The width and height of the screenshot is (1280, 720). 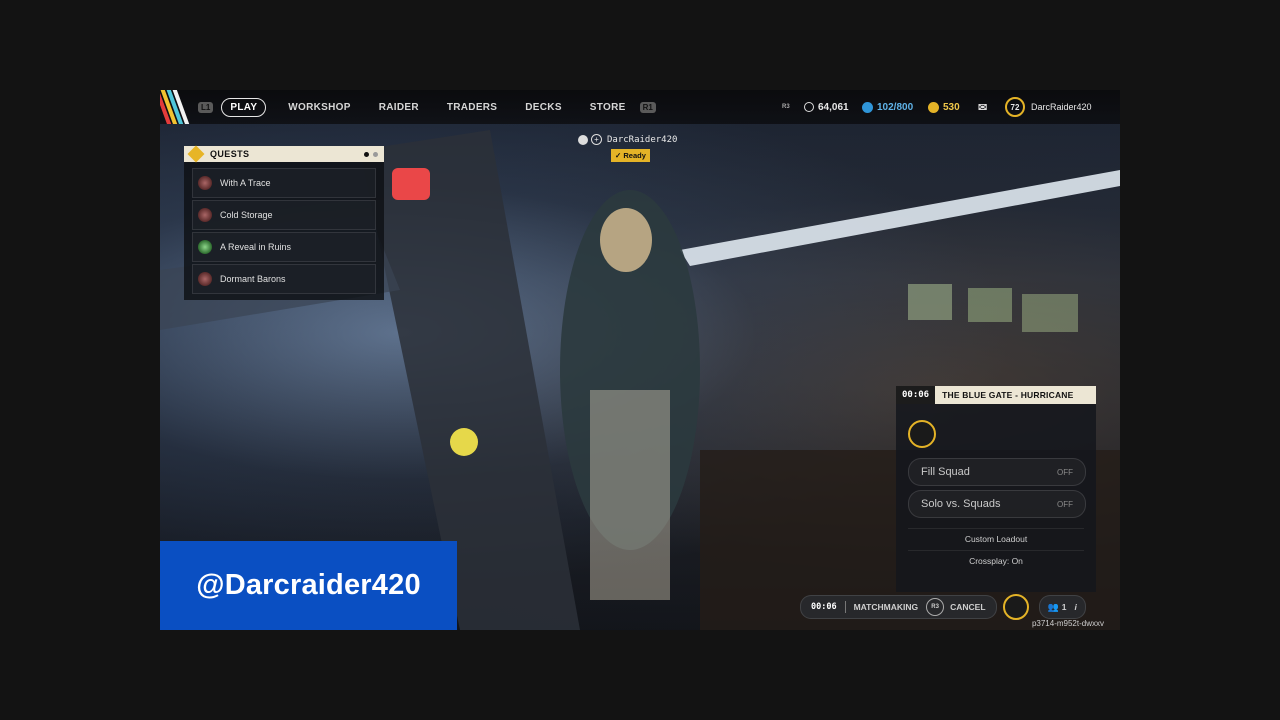 I want to click on quest-label: With A Trace, so click(x=245, y=183).